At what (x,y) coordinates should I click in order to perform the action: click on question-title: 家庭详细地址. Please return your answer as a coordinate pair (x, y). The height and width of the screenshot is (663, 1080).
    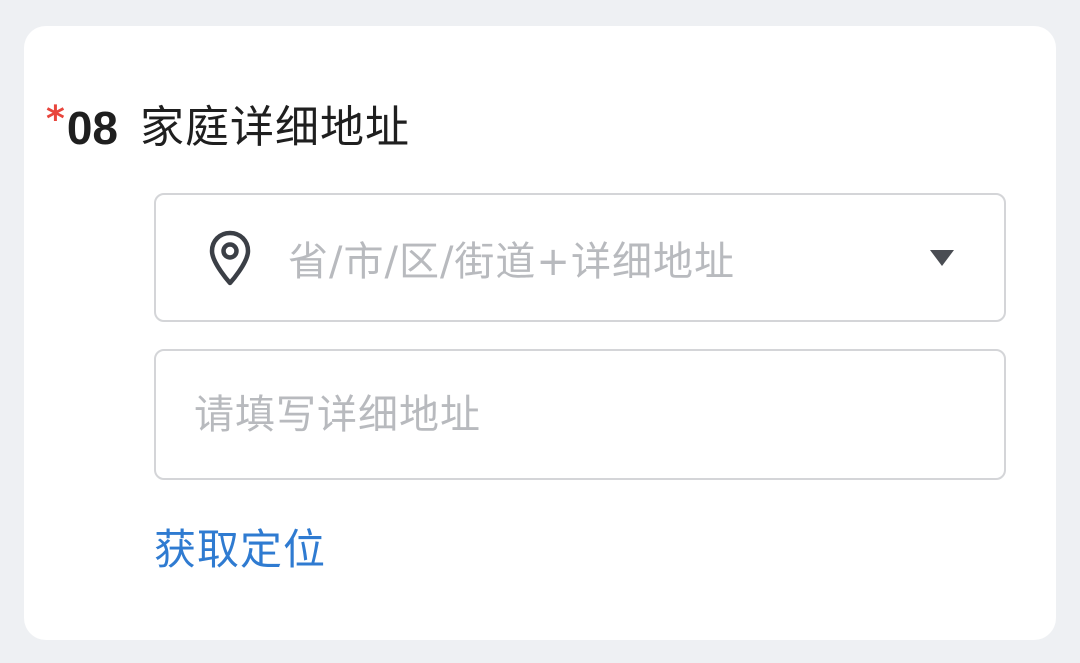
    Looking at the image, I should click on (275, 127).